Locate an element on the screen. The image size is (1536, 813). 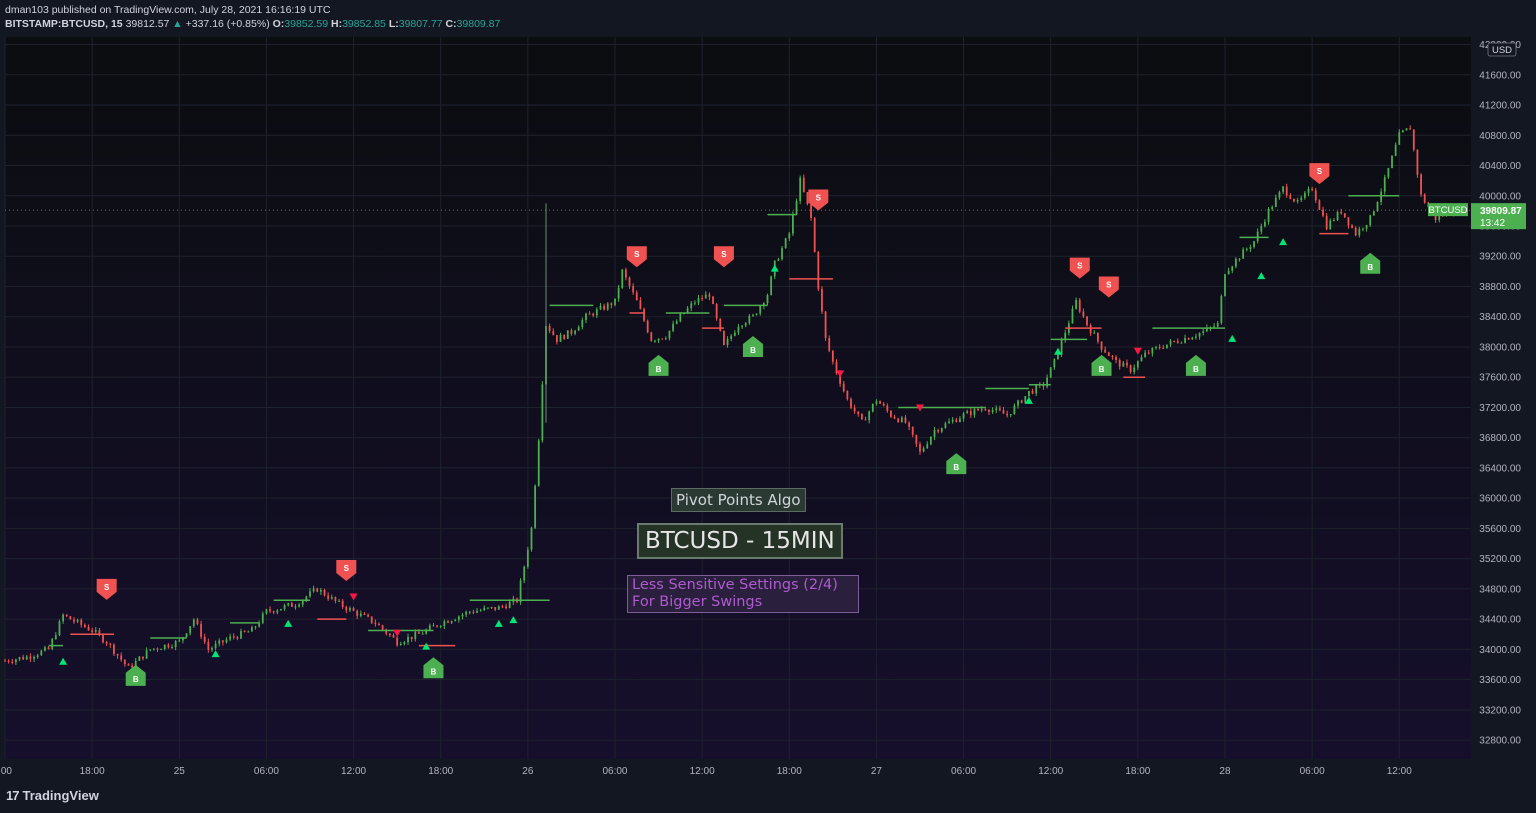
price-tick-label: 41200.00 is located at coordinates (1500, 106).